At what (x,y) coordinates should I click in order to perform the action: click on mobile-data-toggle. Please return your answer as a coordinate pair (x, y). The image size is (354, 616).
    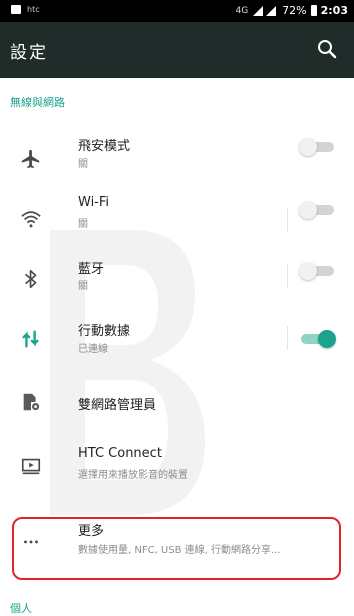
    Looking at the image, I should click on (318, 339).